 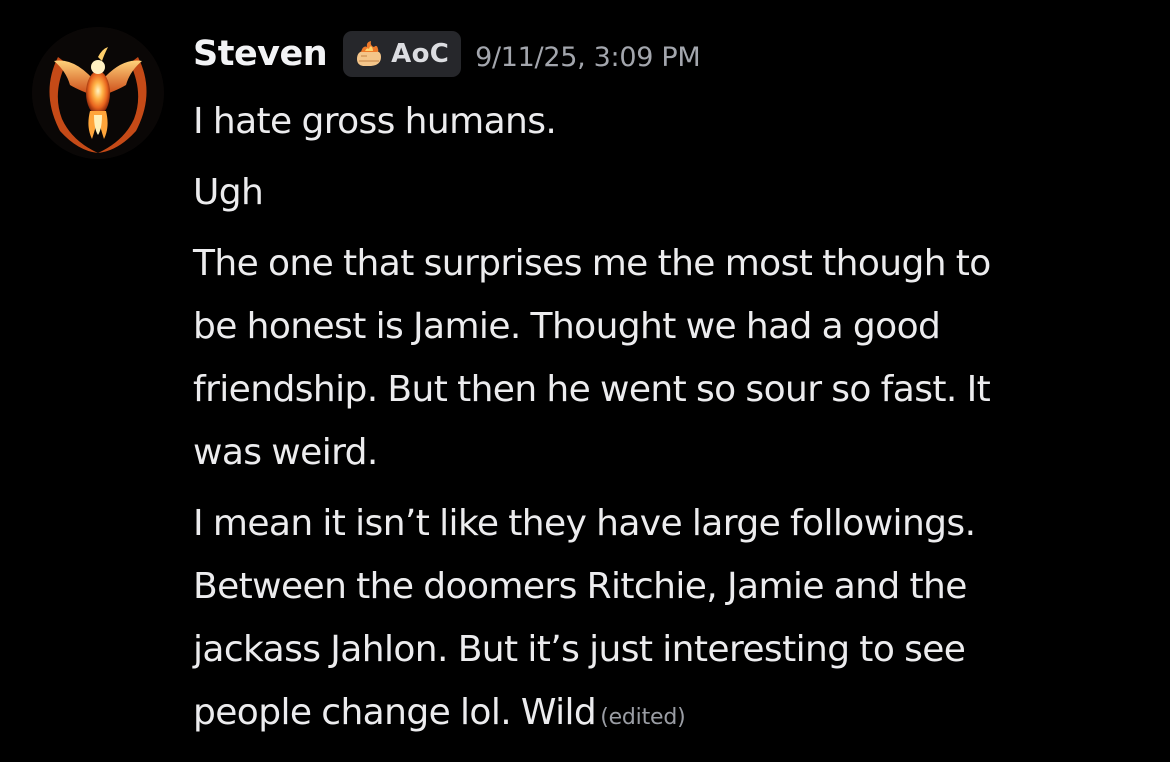 I want to click on server-tag-label: AoC, so click(x=420, y=54).